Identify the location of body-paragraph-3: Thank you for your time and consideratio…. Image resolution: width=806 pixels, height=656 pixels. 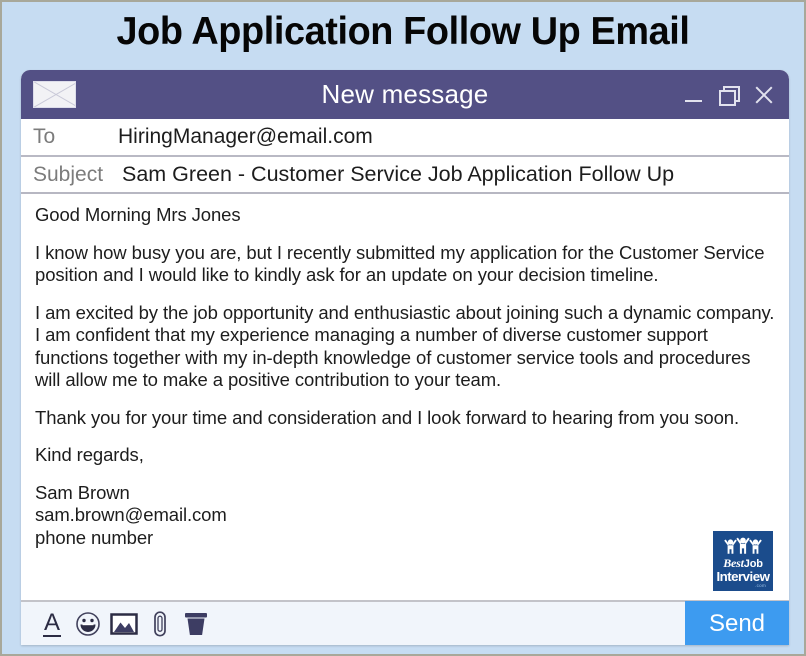
(387, 417).